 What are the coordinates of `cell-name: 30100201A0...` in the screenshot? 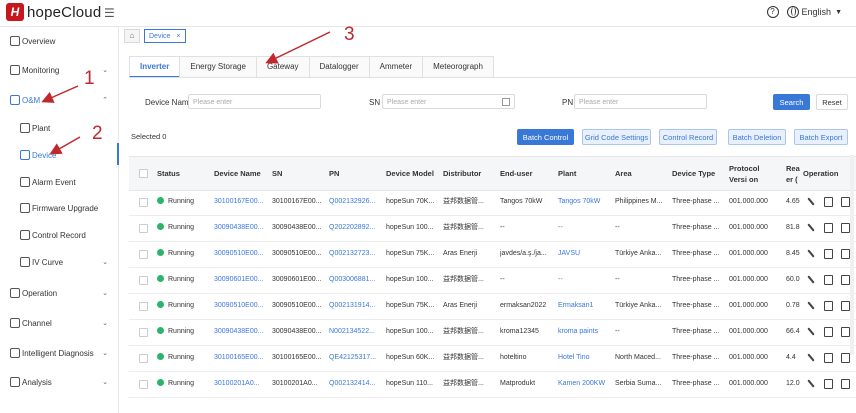 It's located at (240, 384).